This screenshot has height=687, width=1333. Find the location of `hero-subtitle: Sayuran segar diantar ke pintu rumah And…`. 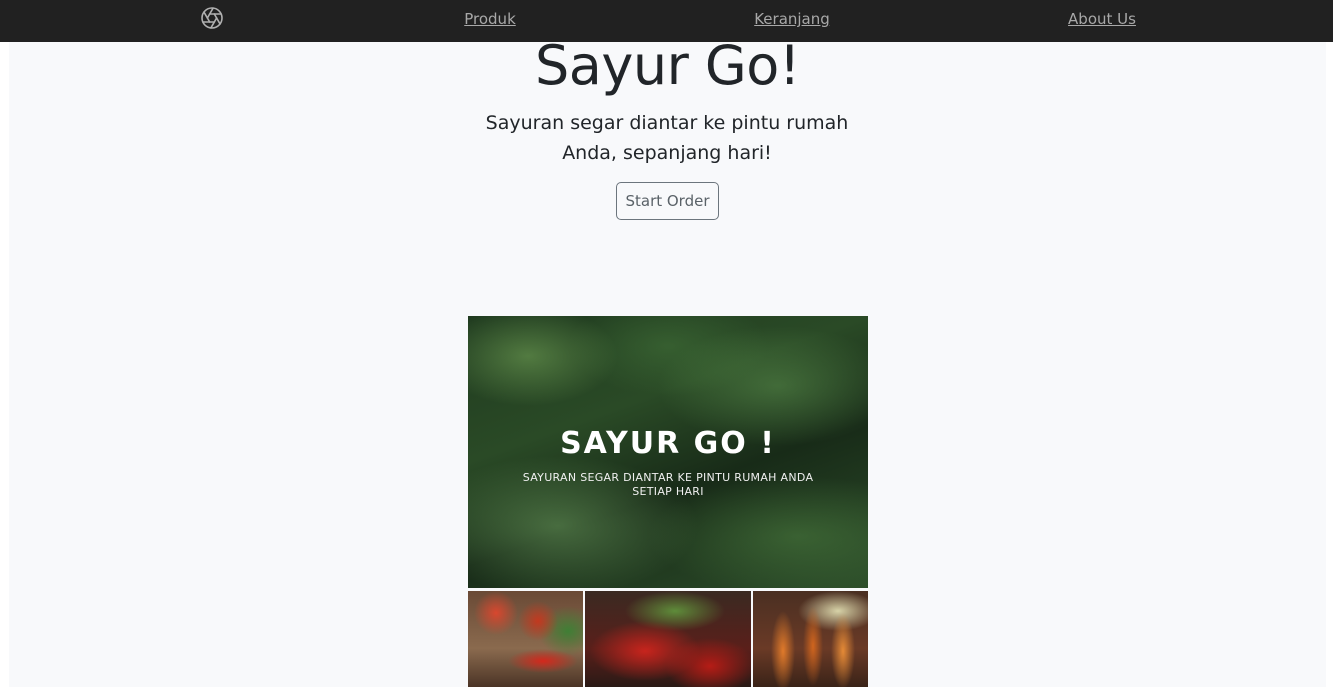

hero-subtitle: Sayuran segar diantar ke pintu rumah And… is located at coordinates (667, 138).